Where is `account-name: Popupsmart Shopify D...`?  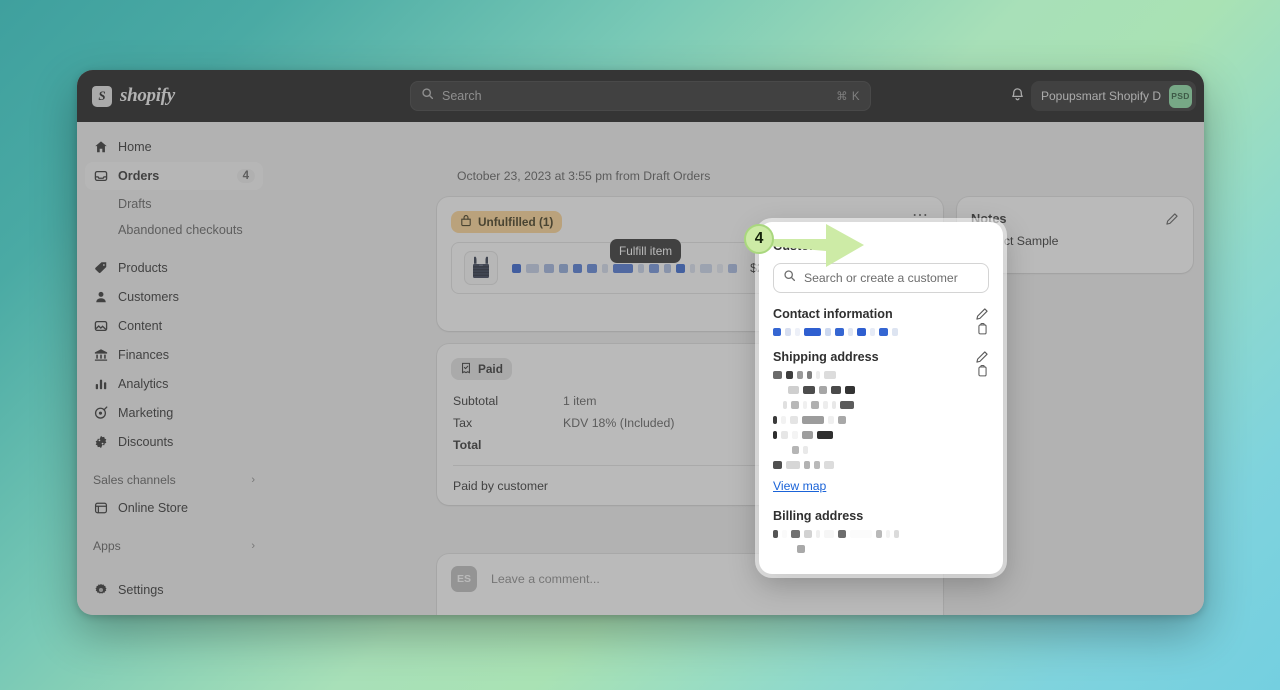
account-name: Popupsmart Shopify D... is located at coordinates (1101, 96).